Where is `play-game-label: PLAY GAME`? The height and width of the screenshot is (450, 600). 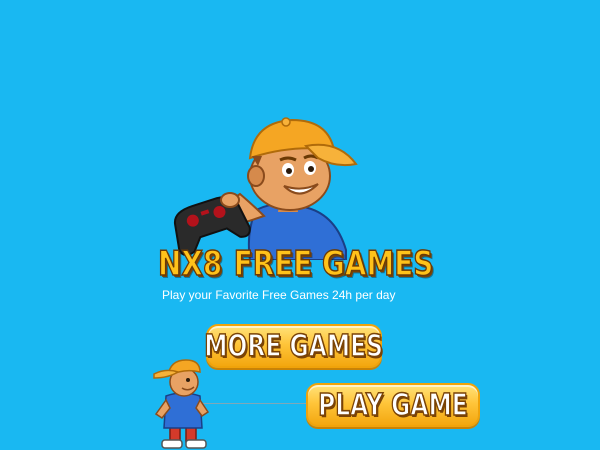
play-game-label: PLAY GAME is located at coordinates (393, 405).